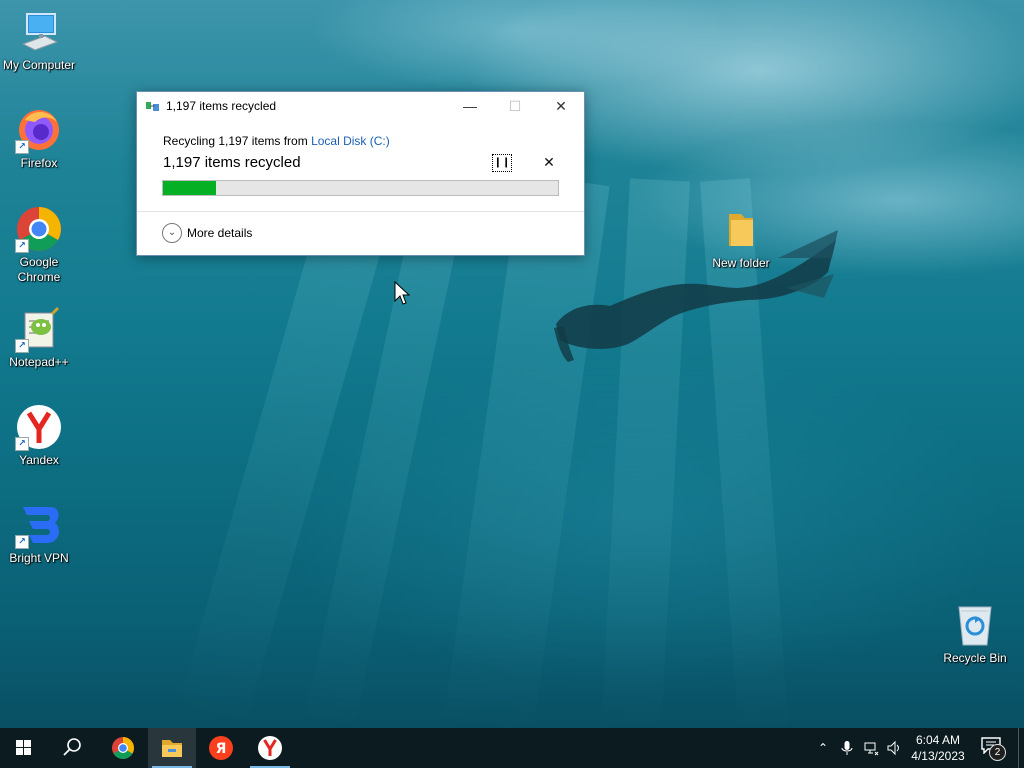  I want to click on desktop-icon-label: Yandex, so click(39, 460).